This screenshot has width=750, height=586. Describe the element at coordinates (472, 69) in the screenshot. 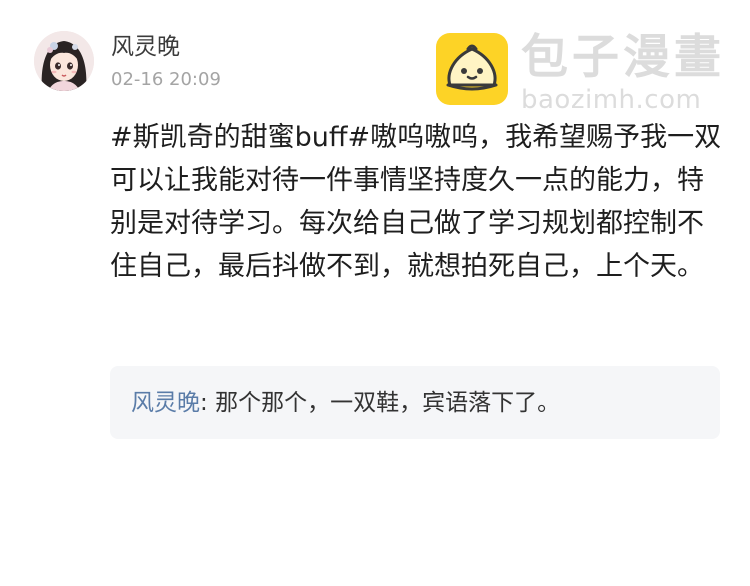

I see `bun-mascot-icon` at that location.